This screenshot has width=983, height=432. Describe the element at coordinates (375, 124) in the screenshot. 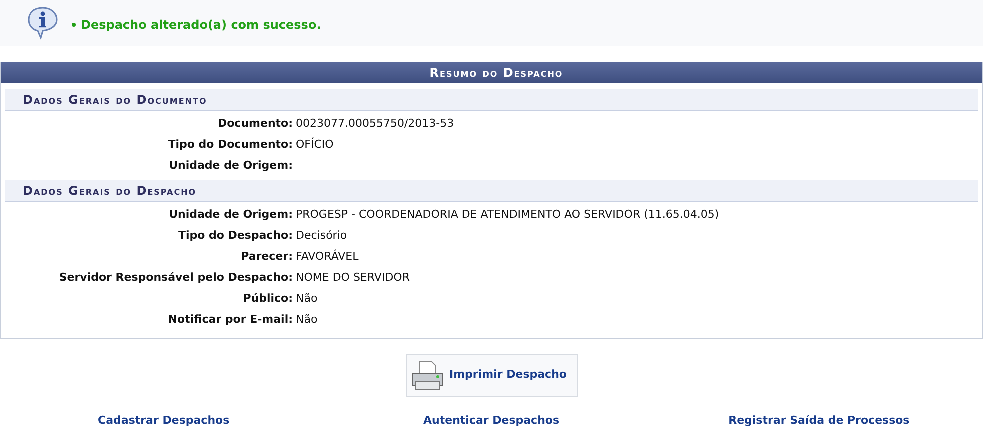

I see `field-value: 0023077.00055750/2013-53` at that location.